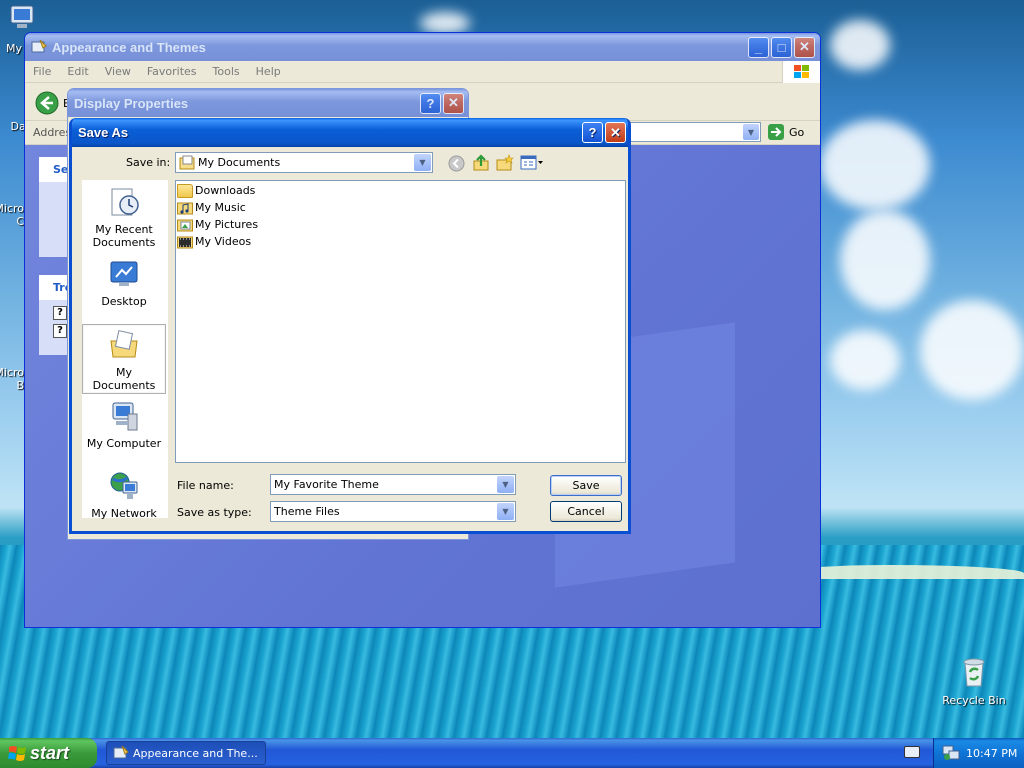 This screenshot has height=768, width=1024. I want to click on desktop-icon-micro-2: Micro B, so click(12, 379).